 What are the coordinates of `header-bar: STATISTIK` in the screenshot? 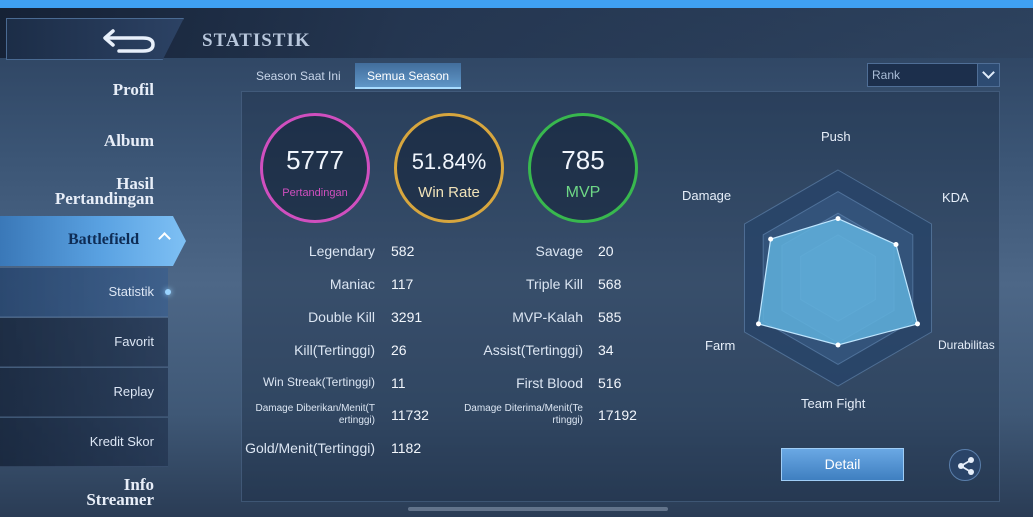 It's located at (516, 34).